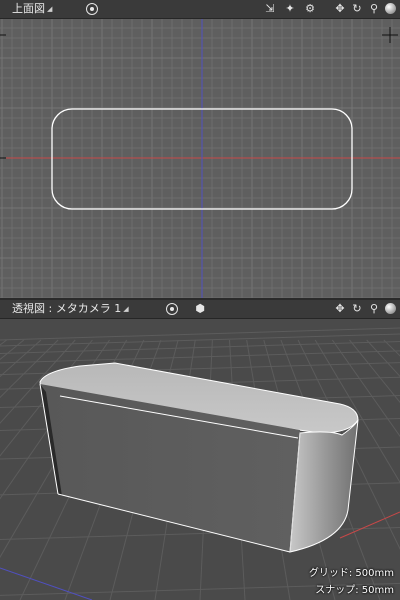 The width and height of the screenshot is (400, 600). I want to click on grid-size-label: グリッド: 500mm, so click(351, 573).